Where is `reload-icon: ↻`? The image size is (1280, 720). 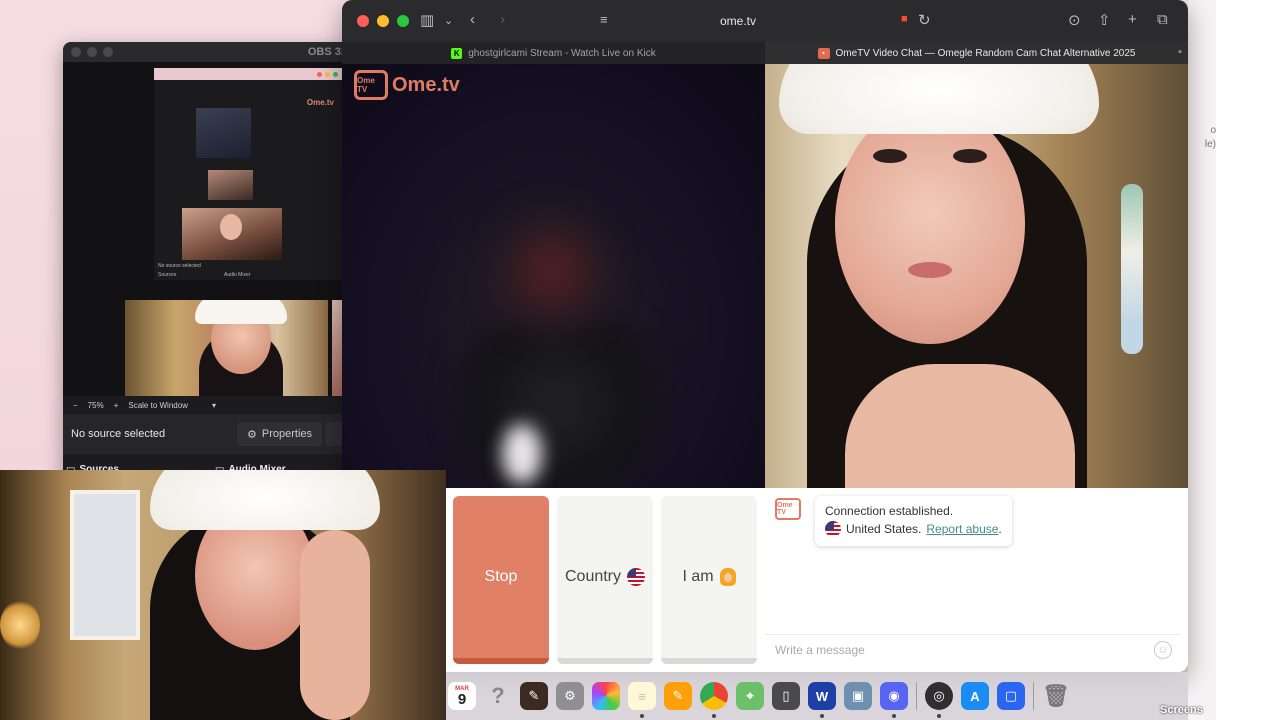 reload-icon: ↻ is located at coordinates (924, 20).